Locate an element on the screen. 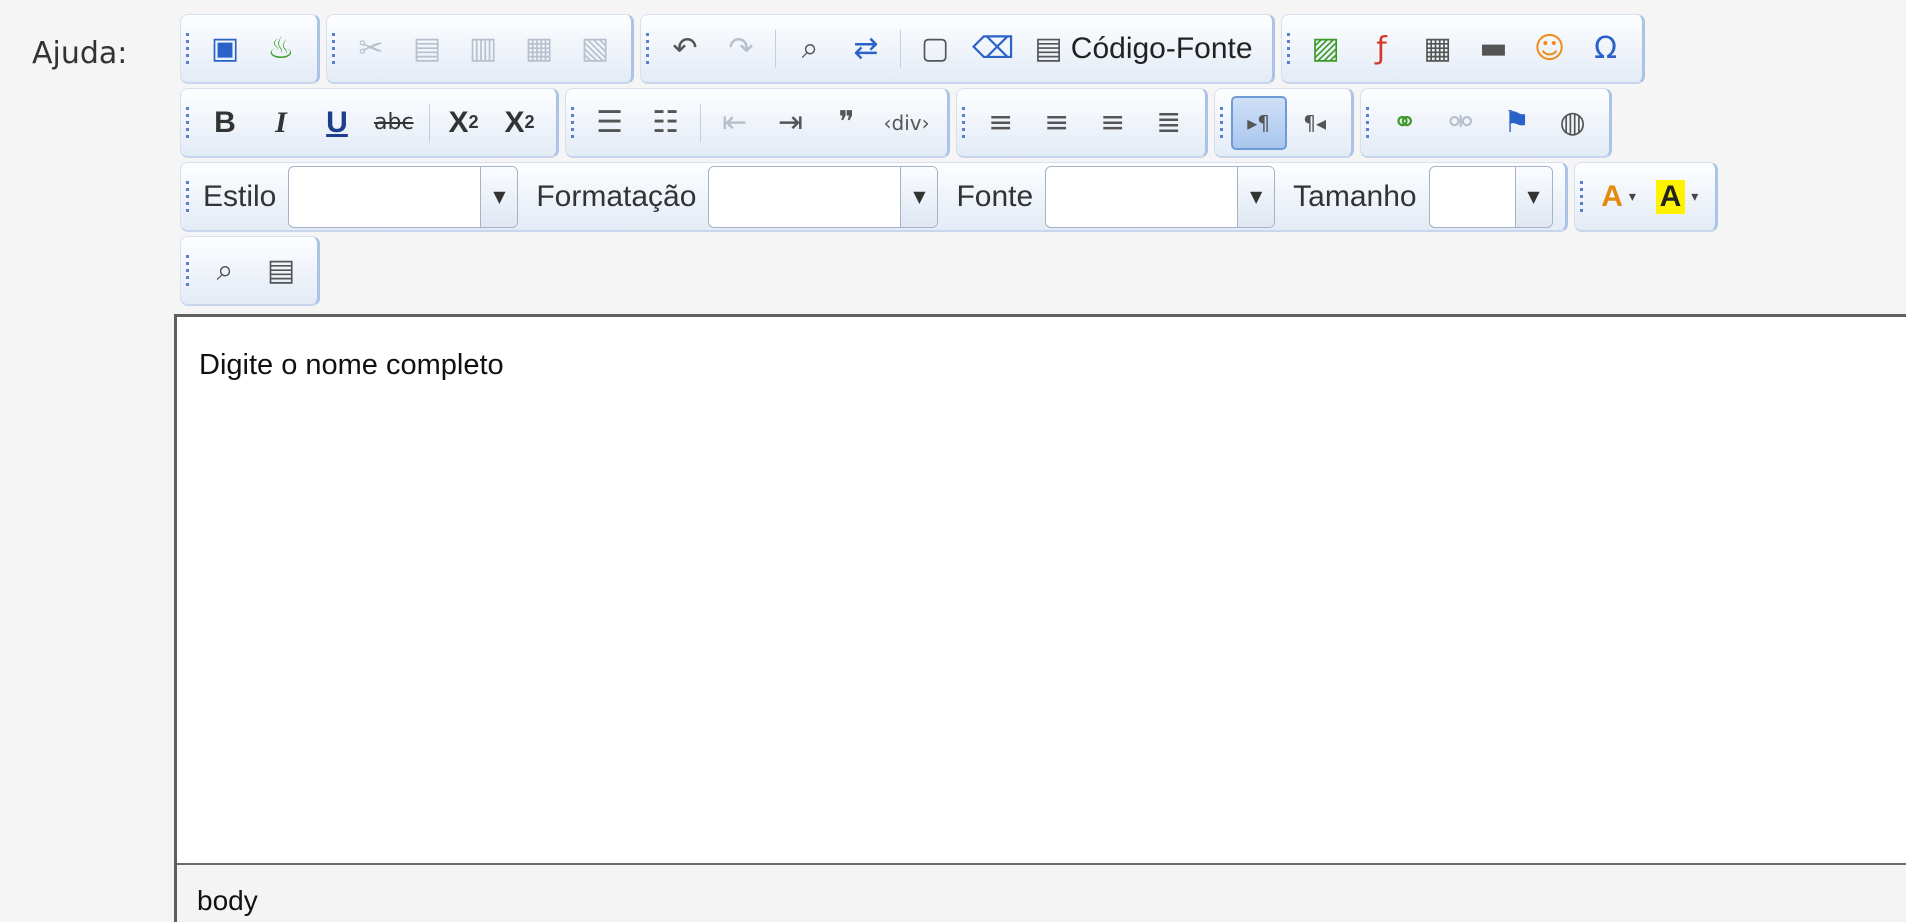 The height and width of the screenshot is (922, 1906). size-combo: ▼ is located at coordinates (1490, 196).